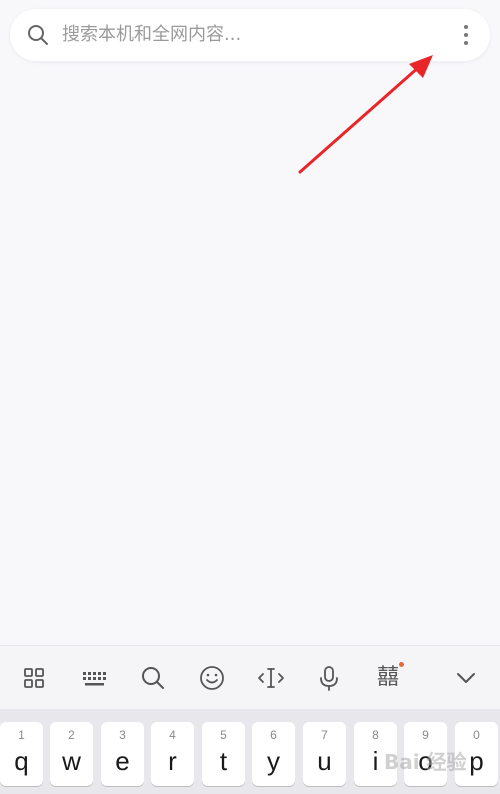  What do you see at coordinates (425, 761) in the screenshot?
I see `key-letter: o` at bounding box center [425, 761].